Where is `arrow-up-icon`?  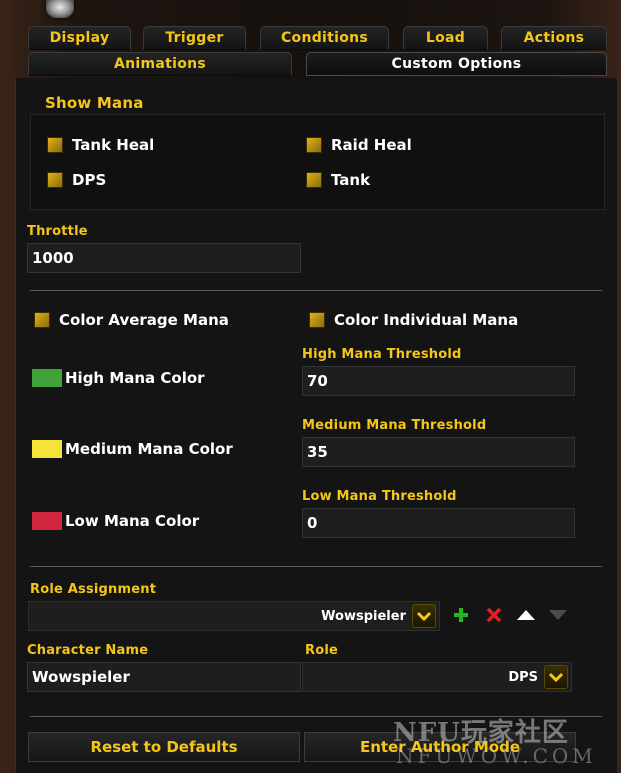 arrow-up-icon is located at coordinates (526, 615).